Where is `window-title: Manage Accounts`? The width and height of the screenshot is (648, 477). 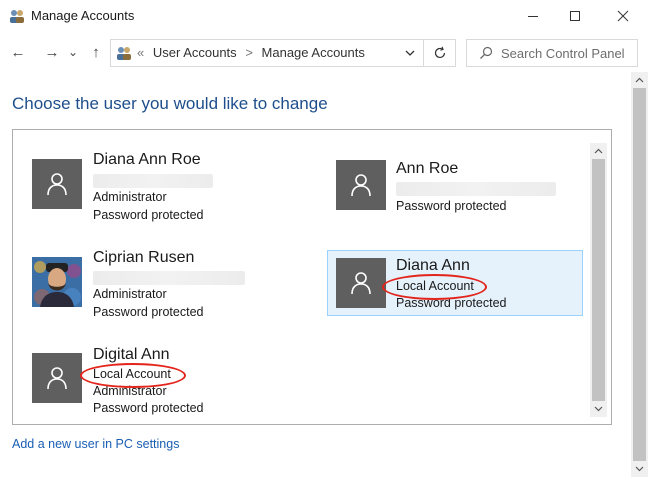
window-title: Manage Accounts is located at coordinates (83, 15).